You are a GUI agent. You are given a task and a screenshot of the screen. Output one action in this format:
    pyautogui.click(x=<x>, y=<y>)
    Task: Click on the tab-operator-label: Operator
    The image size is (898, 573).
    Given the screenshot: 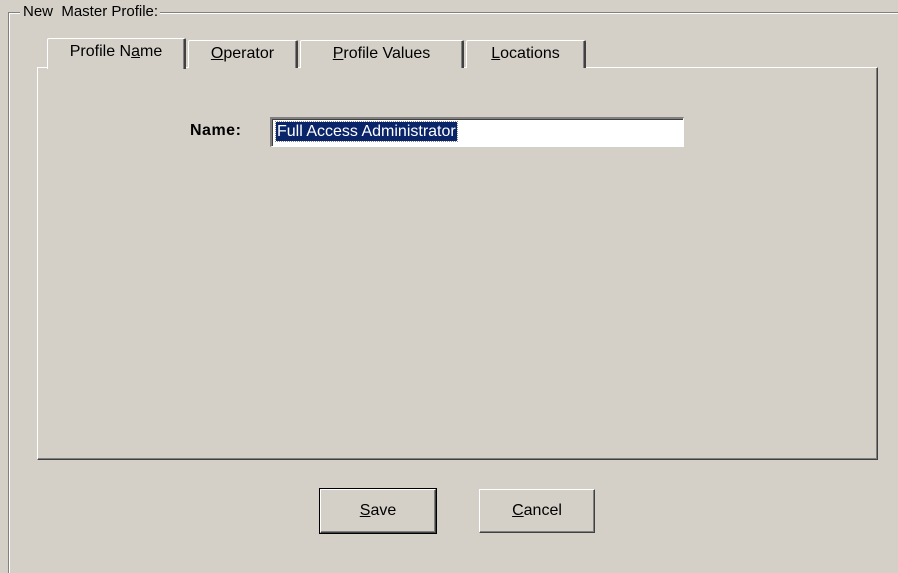 What is the action you would take?
    pyautogui.click(x=242, y=53)
    